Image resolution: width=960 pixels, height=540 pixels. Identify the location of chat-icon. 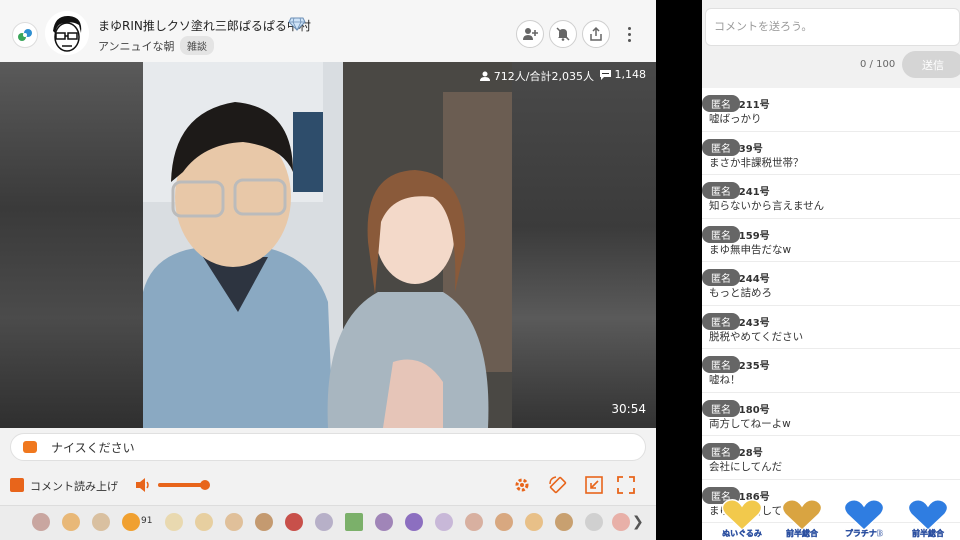
(30, 447).